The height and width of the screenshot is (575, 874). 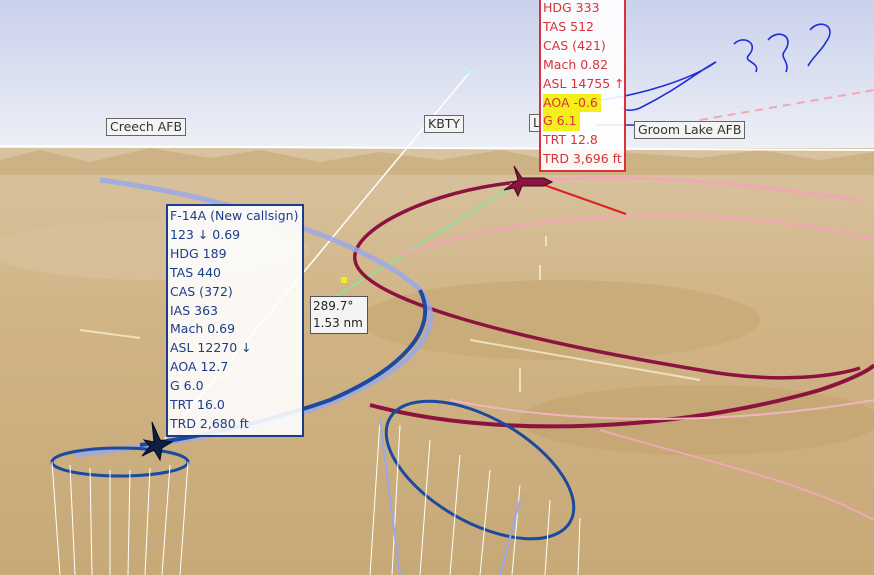 I want to click on distance-value: 1.53 nm, so click(x=338, y=323).